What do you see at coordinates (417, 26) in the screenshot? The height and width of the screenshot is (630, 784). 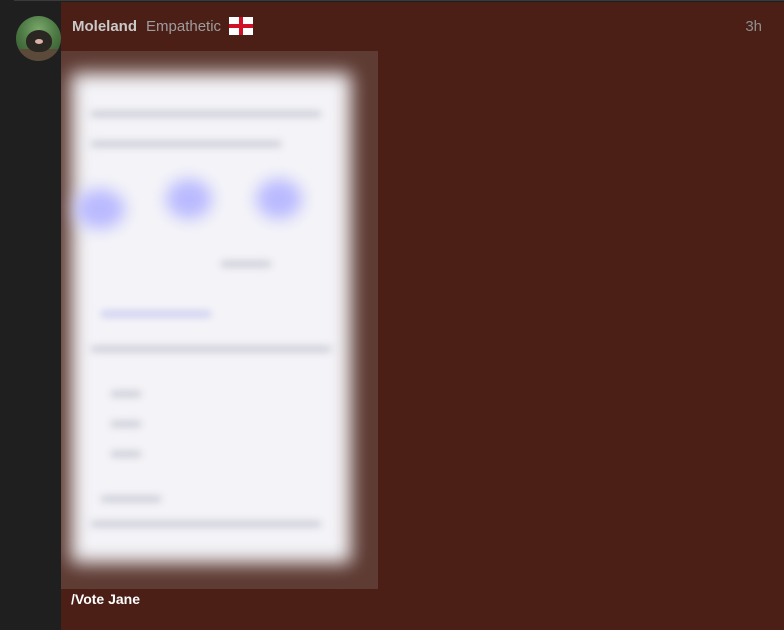 I see `post-header: Moleland Empathetic 3h` at bounding box center [417, 26].